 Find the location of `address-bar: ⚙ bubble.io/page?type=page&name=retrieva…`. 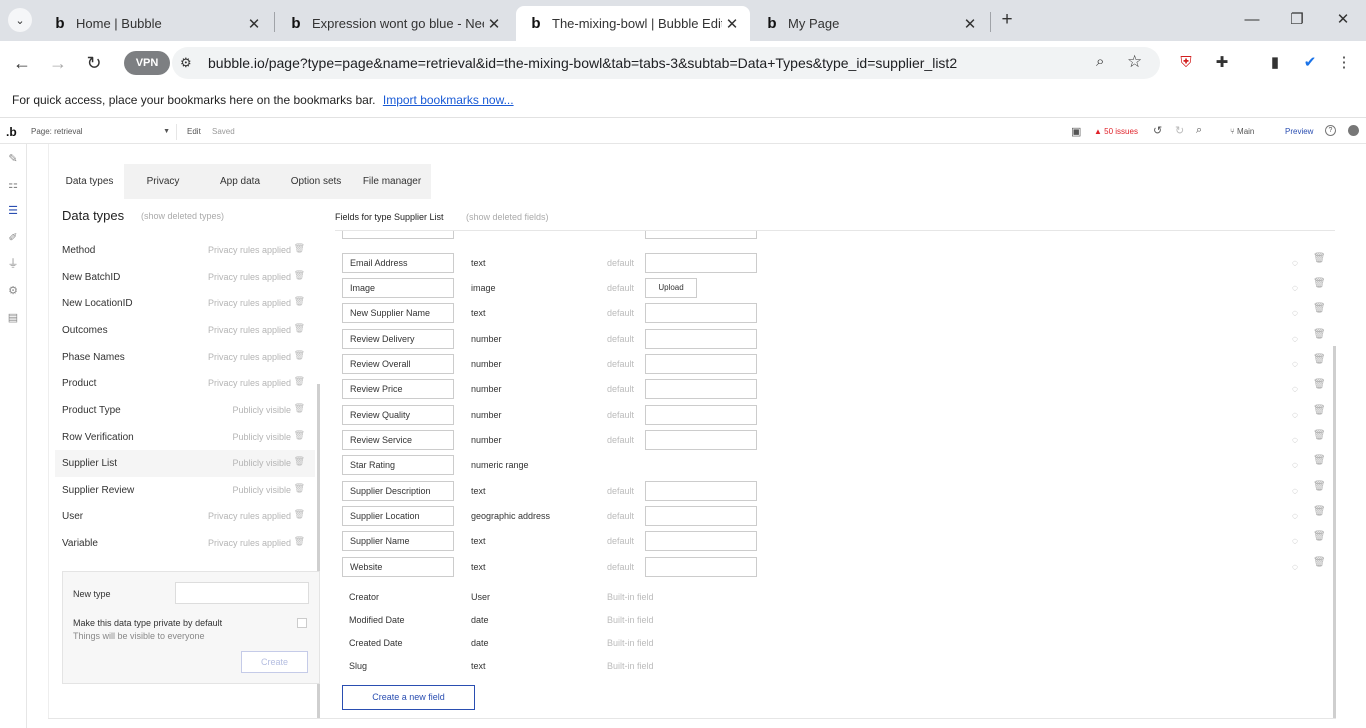

address-bar: ⚙ bubble.io/page?type=page&name=retrieva… is located at coordinates (666, 63).